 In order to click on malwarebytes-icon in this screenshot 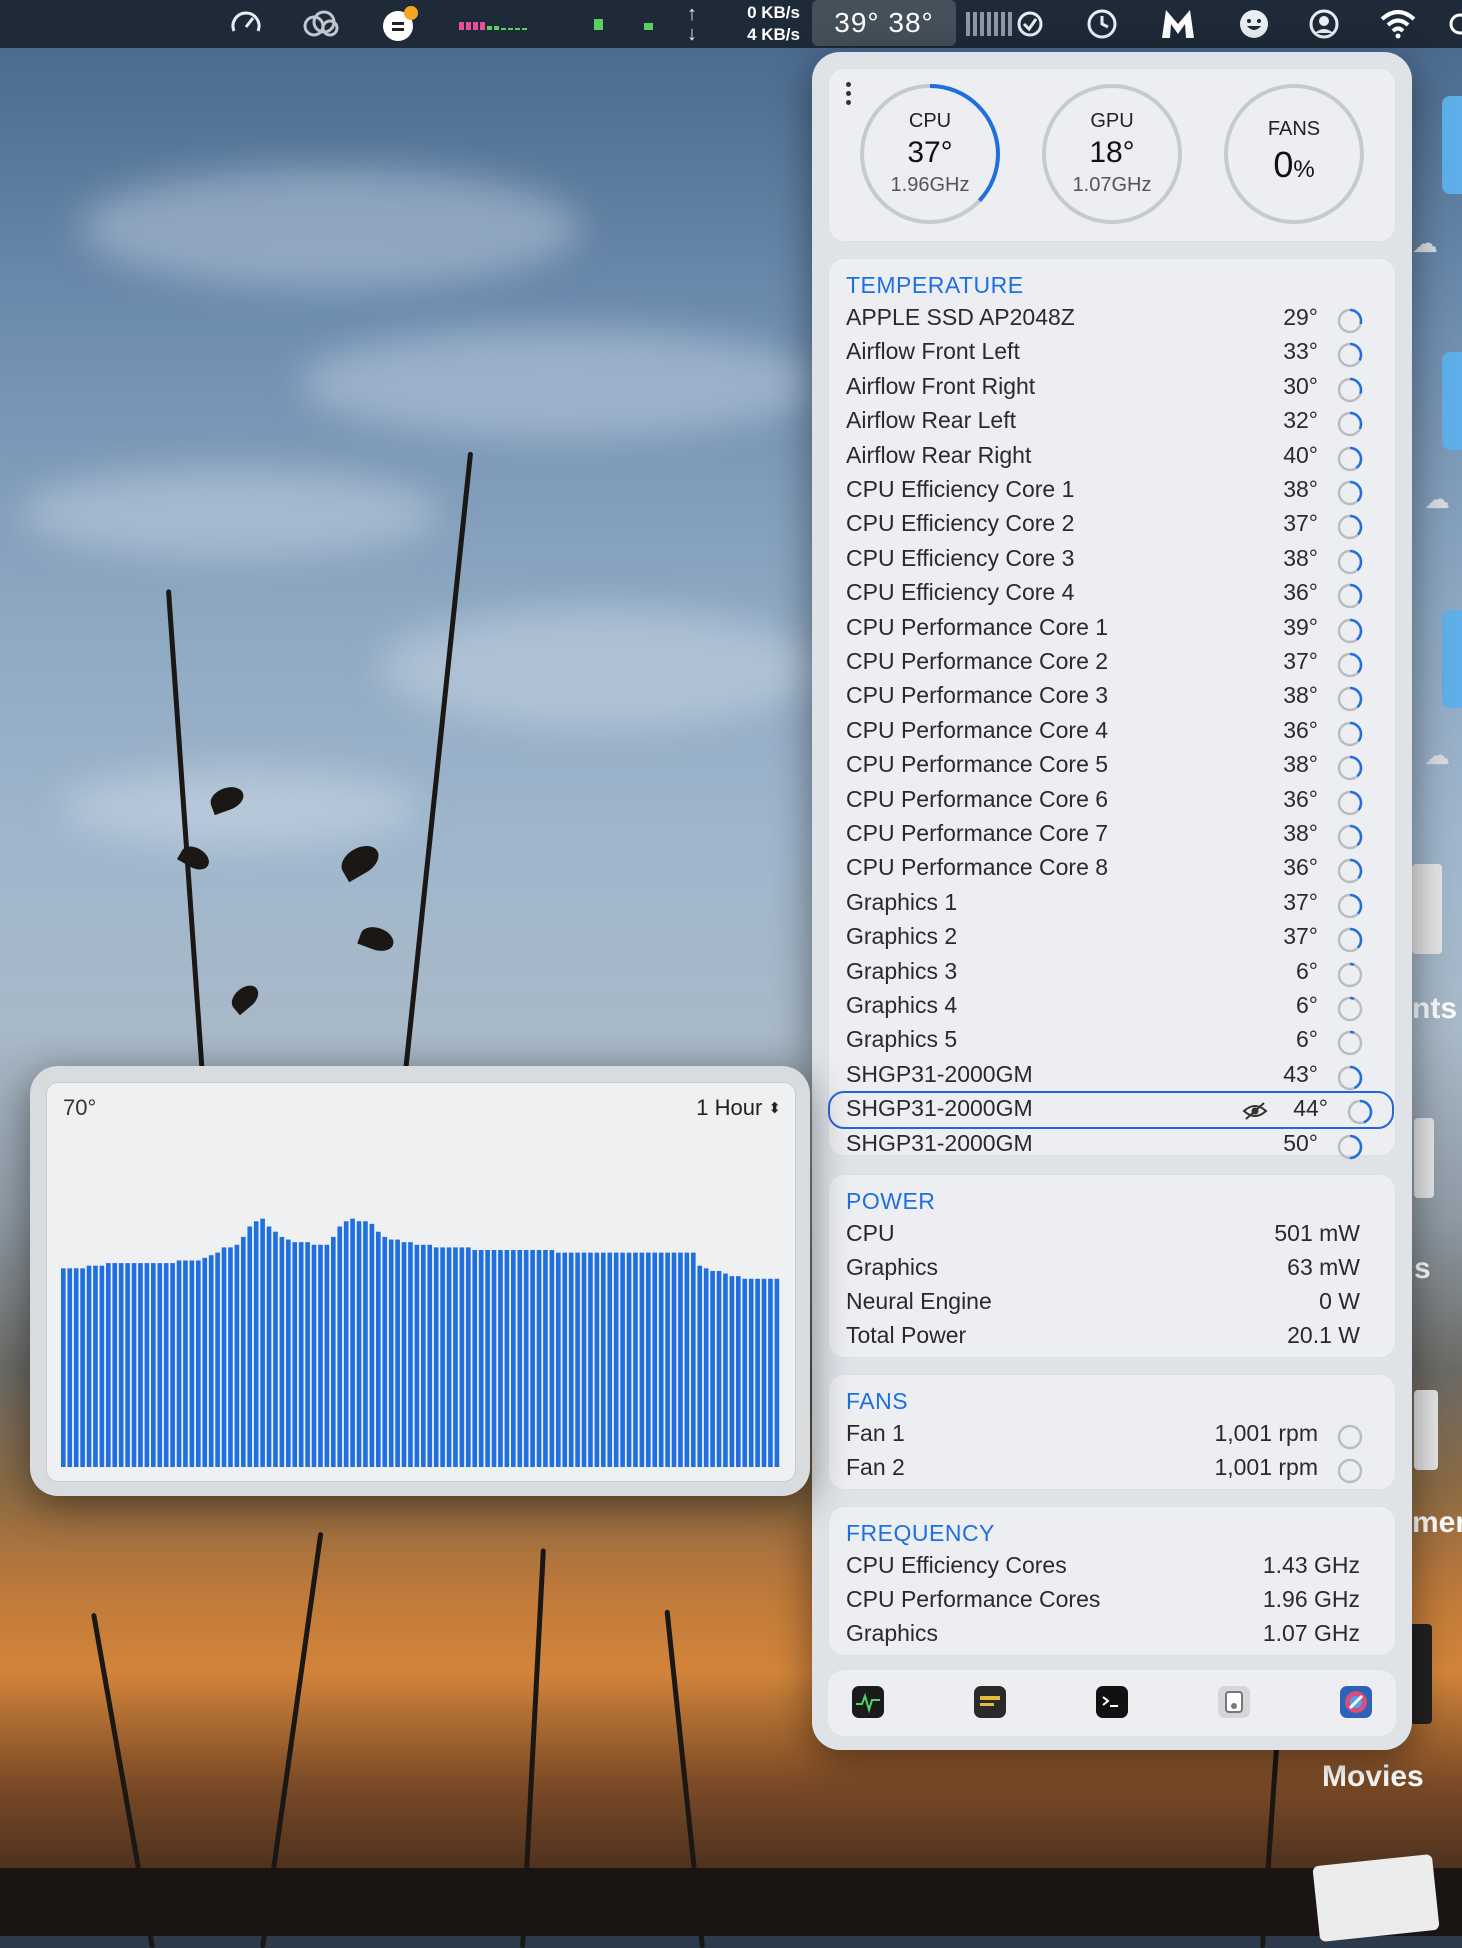, I will do `click(1178, 24)`.